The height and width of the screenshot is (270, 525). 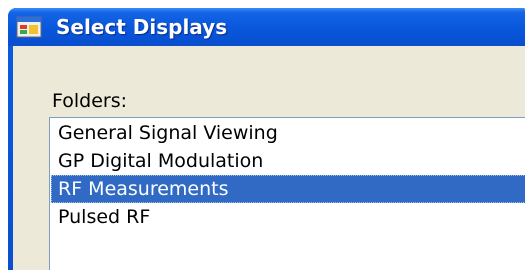 I want to click on list-item-gp-digital-modulation: GP Digital Modulation, so click(x=288, y=161).